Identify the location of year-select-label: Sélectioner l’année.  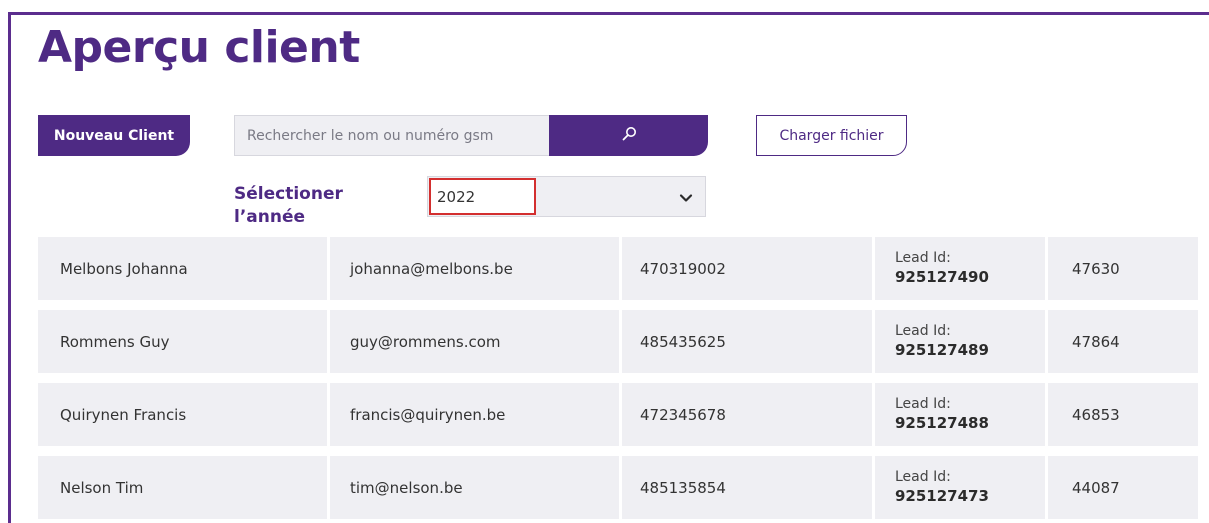
(288, 205).